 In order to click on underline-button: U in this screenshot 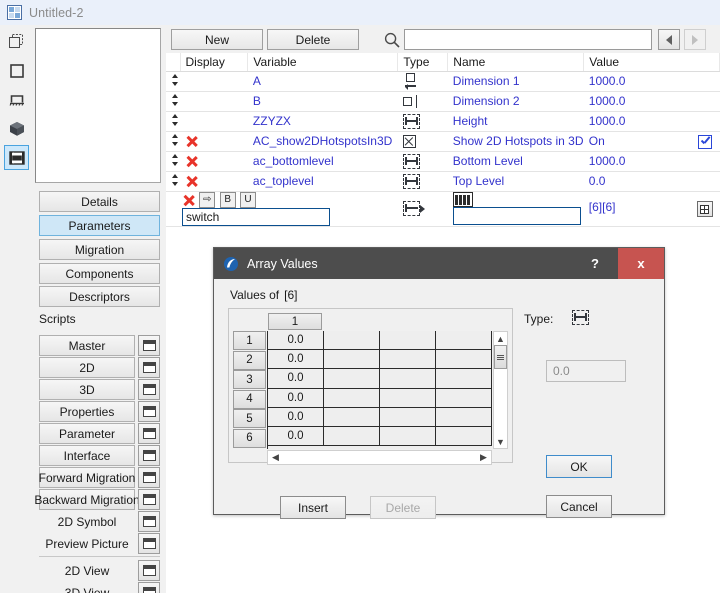, I will do `click(248, 199)`.